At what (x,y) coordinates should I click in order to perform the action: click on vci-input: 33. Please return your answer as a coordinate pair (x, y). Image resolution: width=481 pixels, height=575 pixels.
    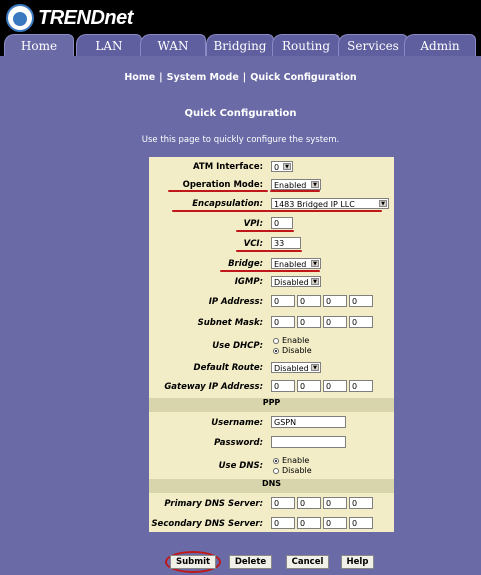
    Looking at the image, I should click on (286, 243).